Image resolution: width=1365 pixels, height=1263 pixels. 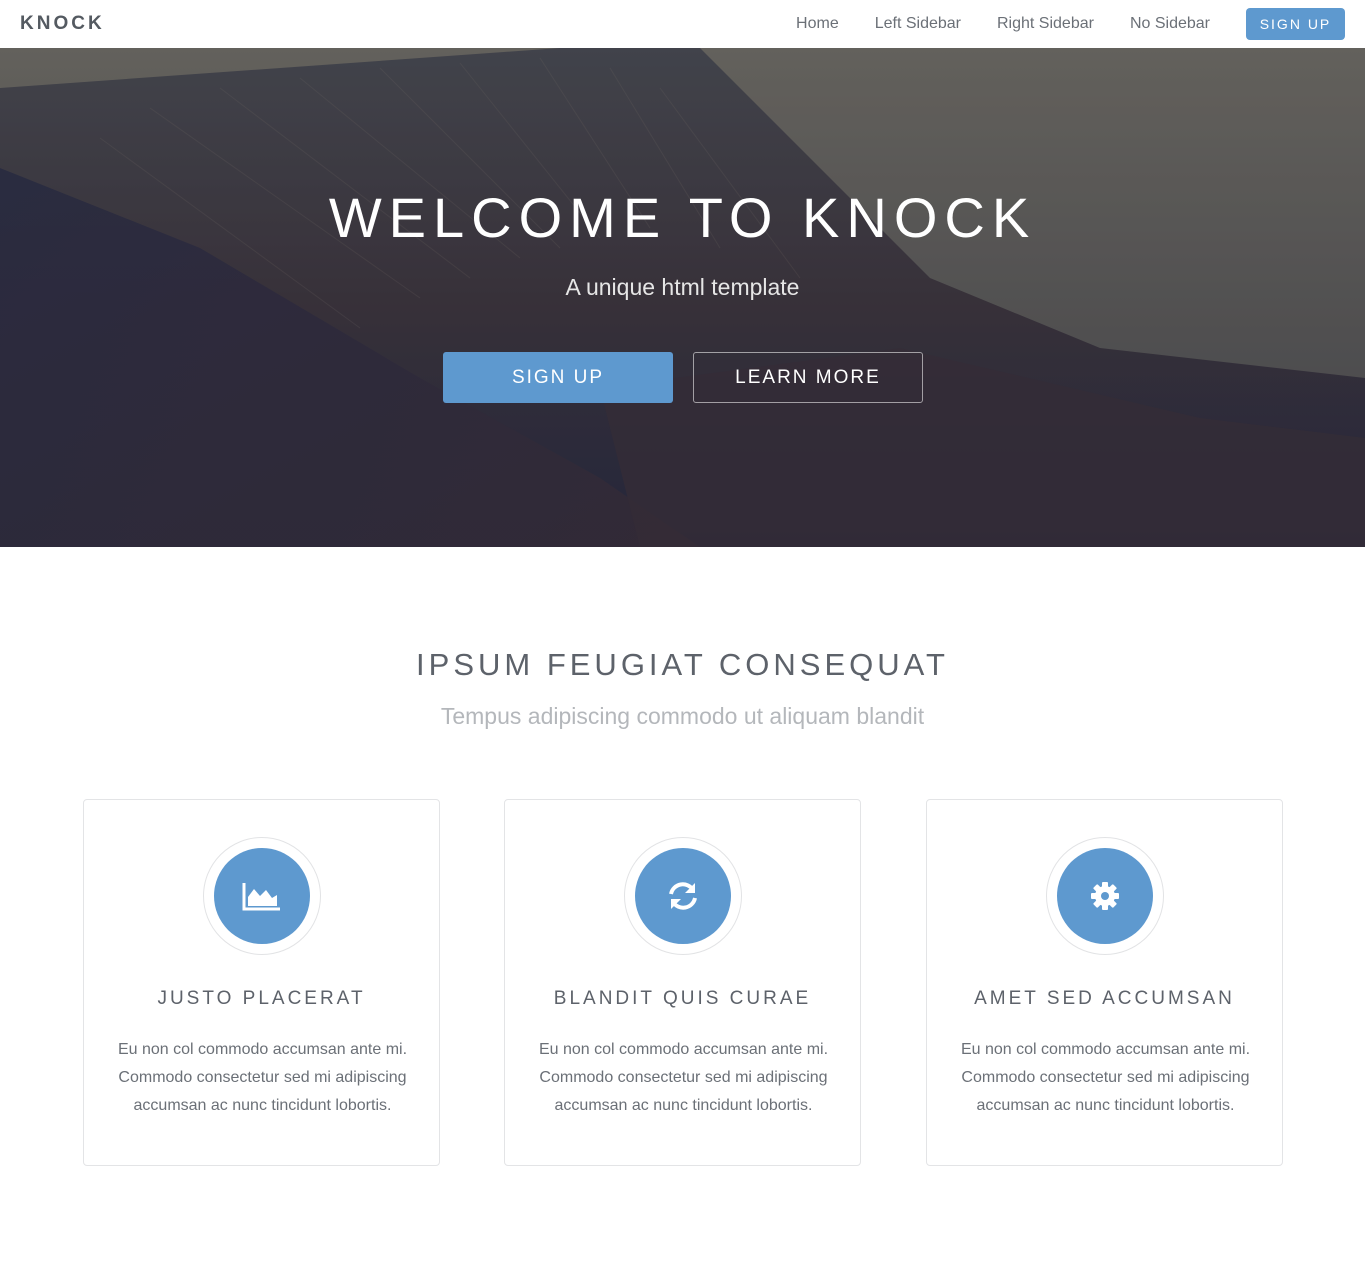 What do you see at coordinates (1170, 24) in the screenshot?
I see `nav-link-no-sidebar: No Sidebar` at bounding box center [1170, 24].